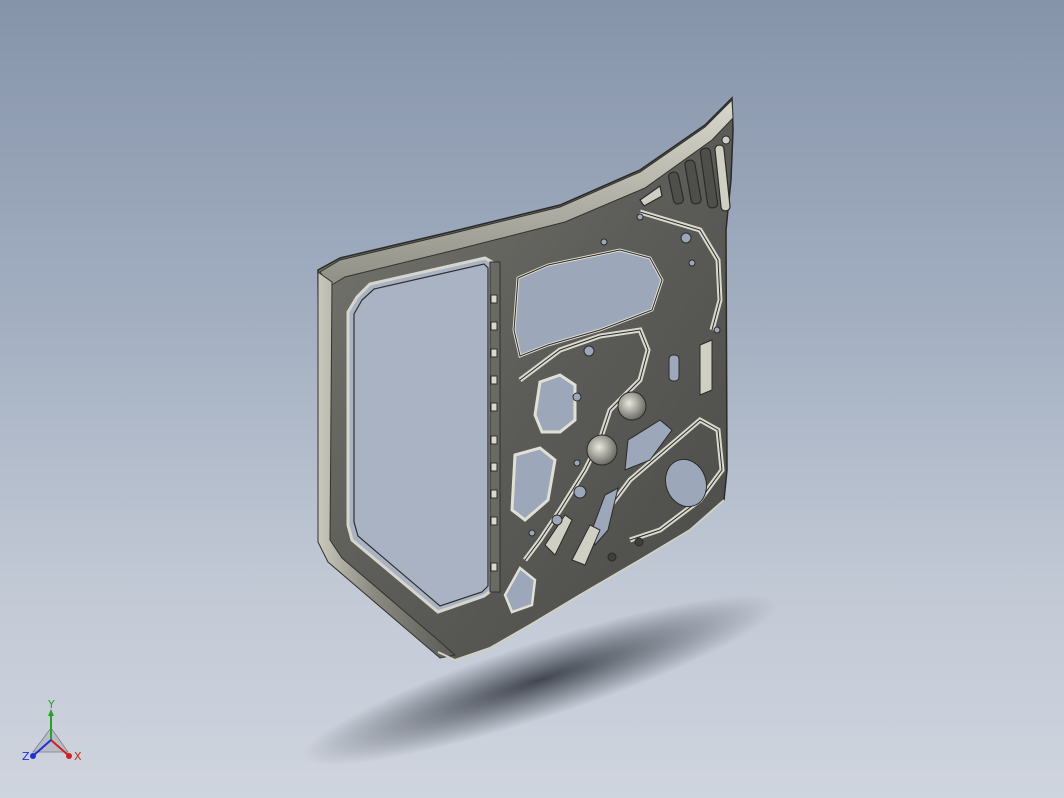 This screenshot has width=1064, height=798. What do you see at coordinates (26, 756) in the screenshot?
I see `z-axis-label: Z` at bounding box center [26, 756].